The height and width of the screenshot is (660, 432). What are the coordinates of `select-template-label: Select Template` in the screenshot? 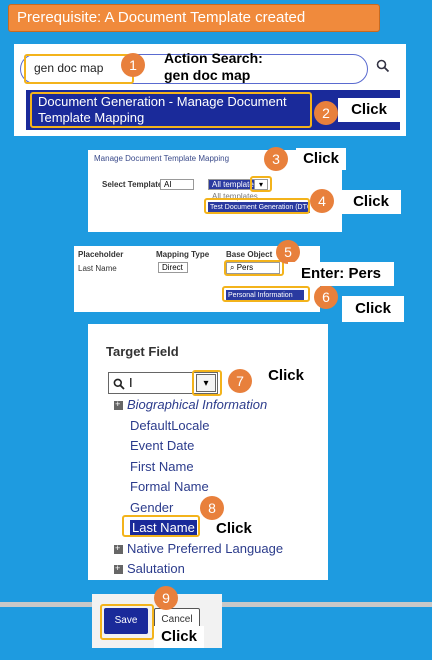 It's located at (132, 184).